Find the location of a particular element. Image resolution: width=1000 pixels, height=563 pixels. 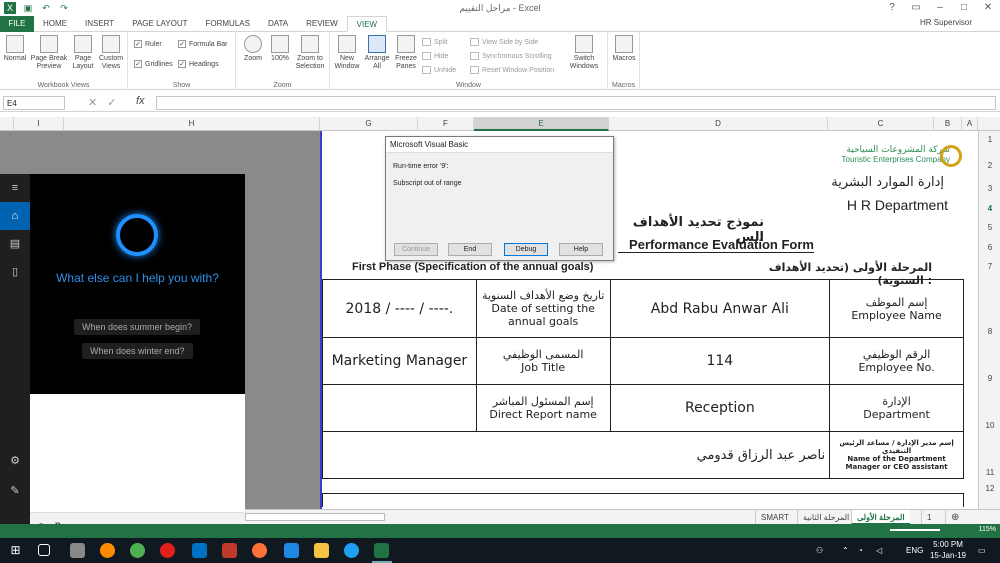

add-sheet-icon: ⊕ is located at coordinates (954, 517).